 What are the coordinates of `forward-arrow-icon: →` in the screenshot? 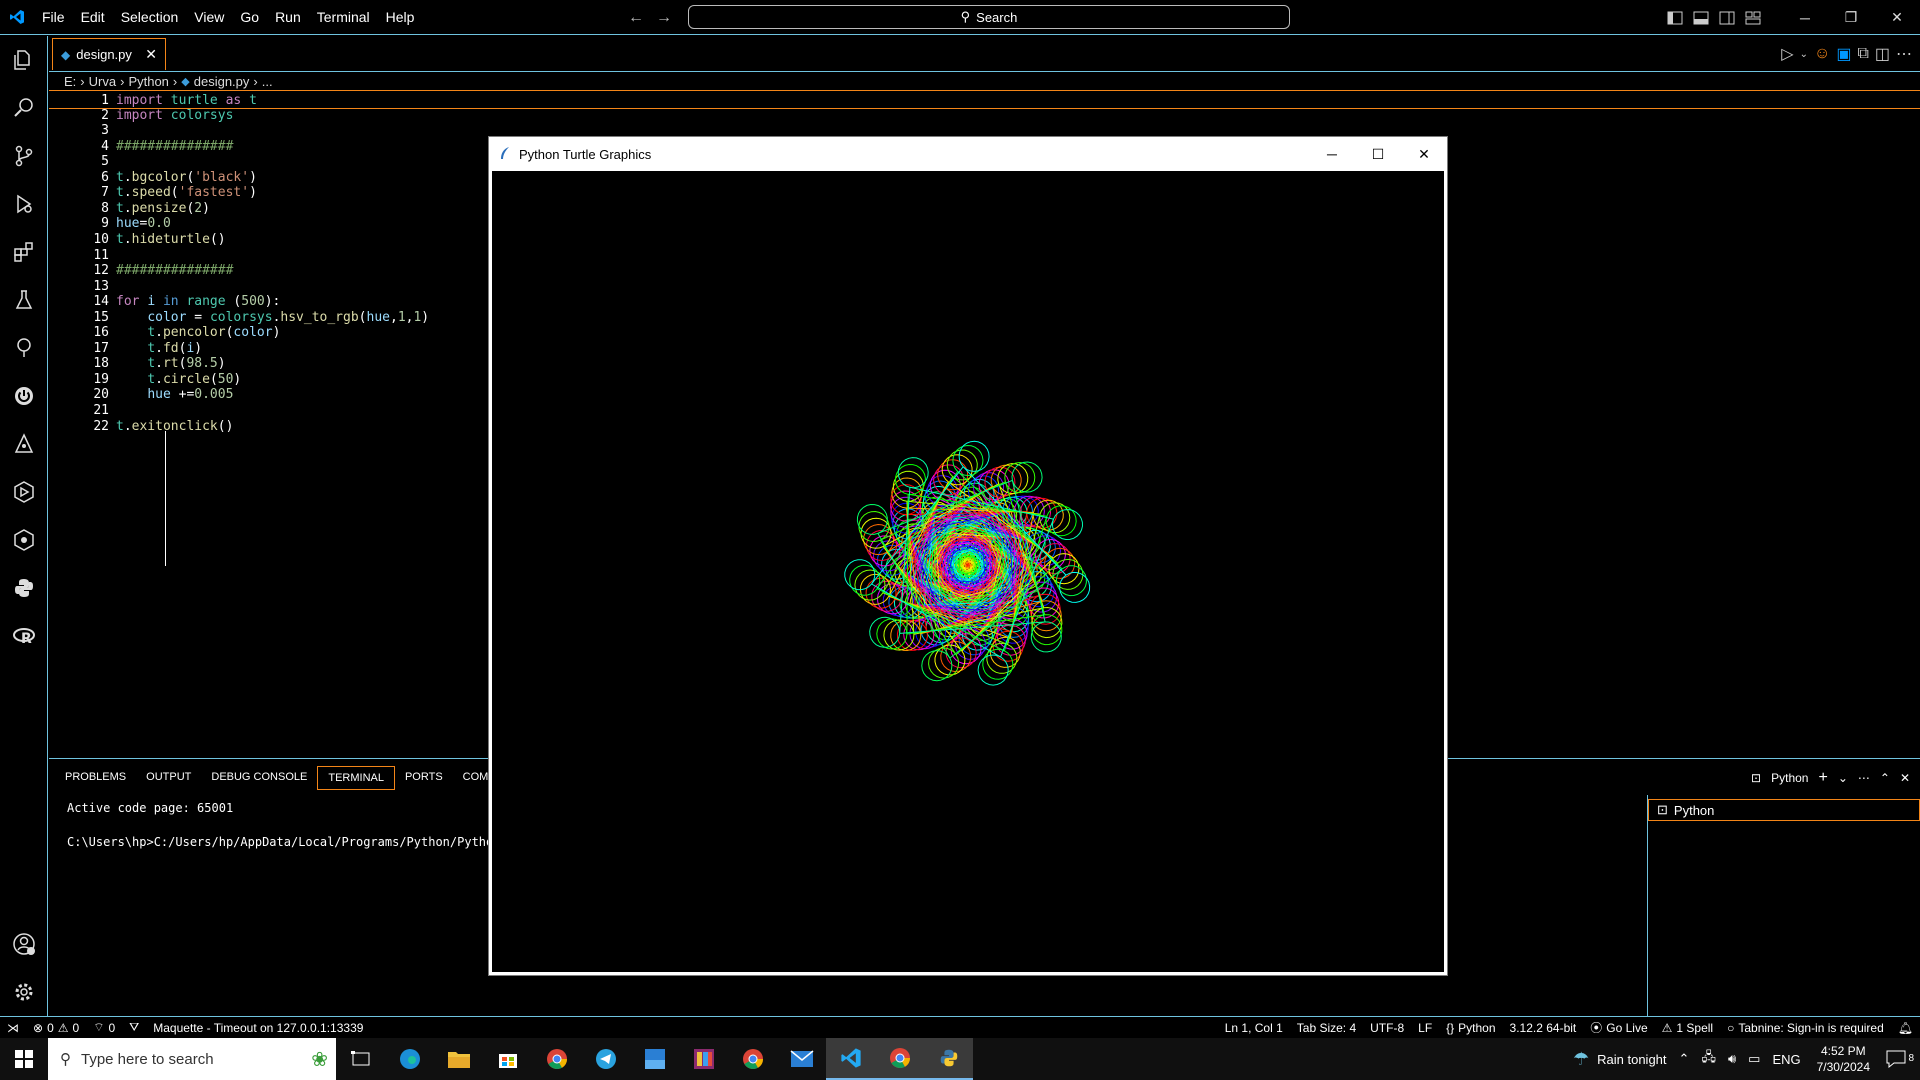 It's located at (664, 18).